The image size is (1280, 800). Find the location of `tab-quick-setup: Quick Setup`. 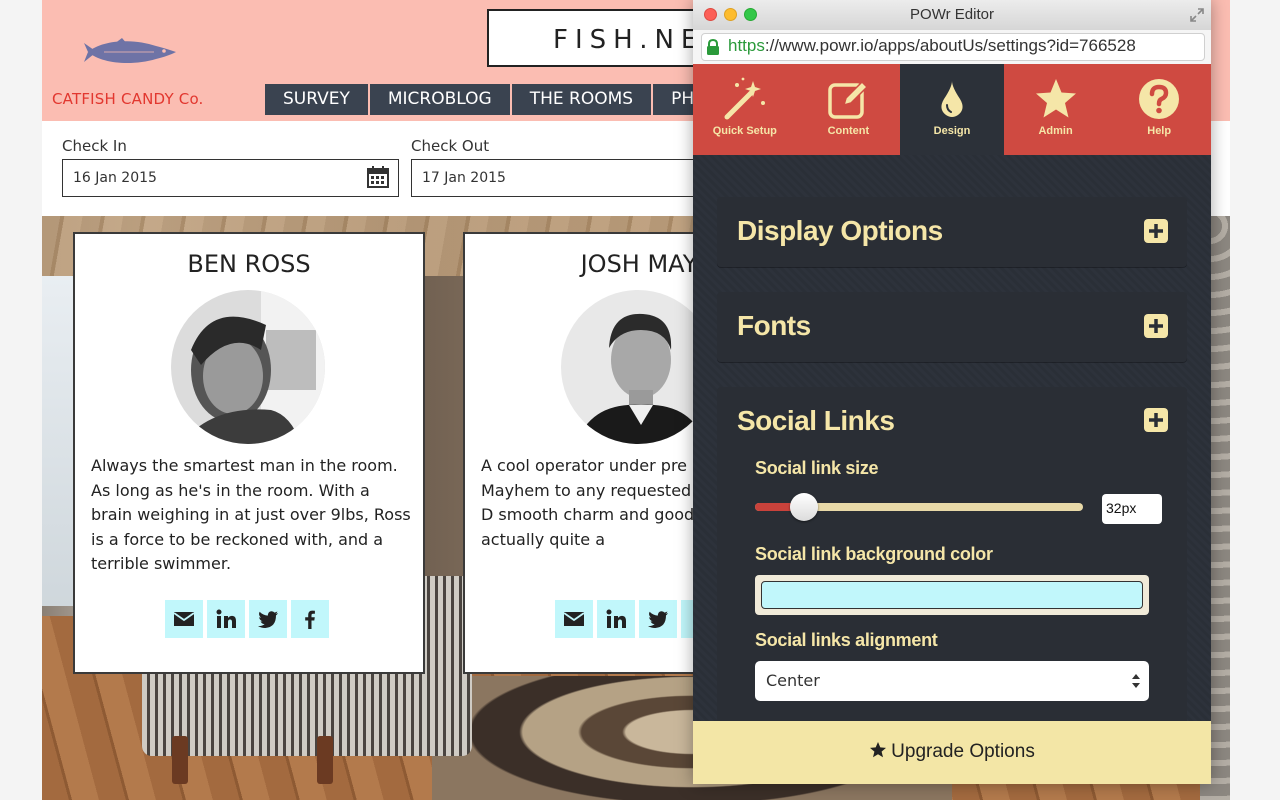

tab-quick-setup: Quick Setup is located at coordinates (745, 109).